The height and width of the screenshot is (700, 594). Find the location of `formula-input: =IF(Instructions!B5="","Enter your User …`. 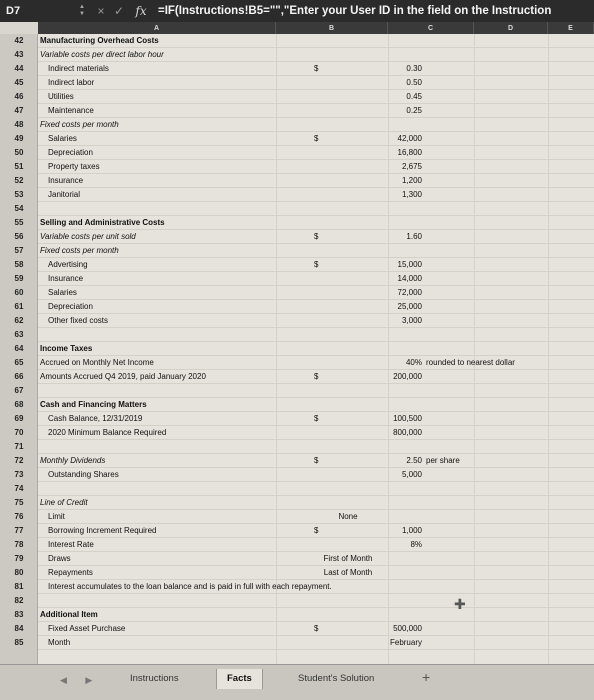

formula-input: =IF(Instructions!B5="","Enter your User … is located at coordinates (374, 11).